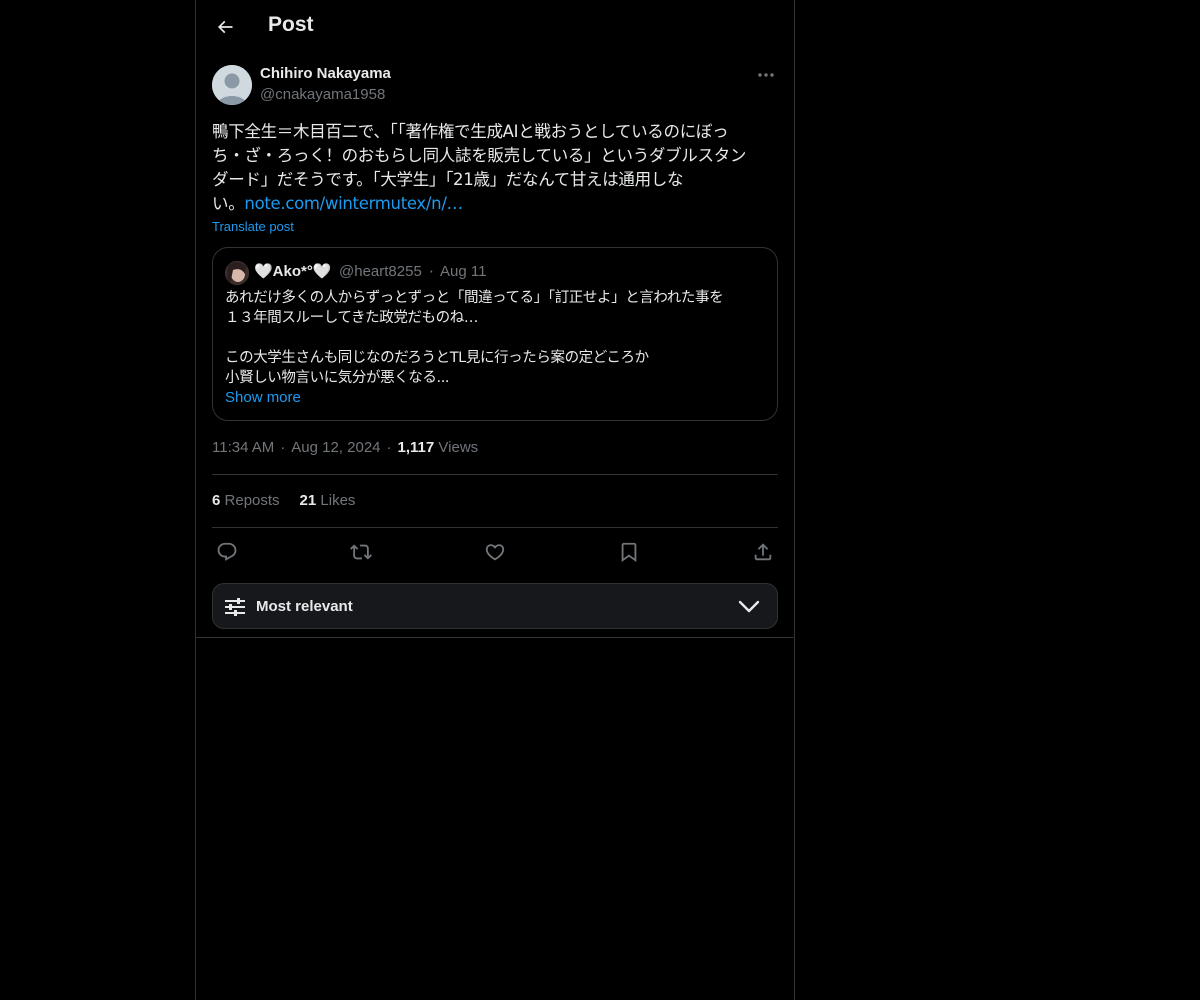 This screenshot has height=1000, width=1200. What do you see at coordinates (479, 155) in the screenshot?
I see `post-text-line: ち・ざ・ろっく！のおもらし同人誌を販売している」というダブルスタン` at bounding box center [479, 155].